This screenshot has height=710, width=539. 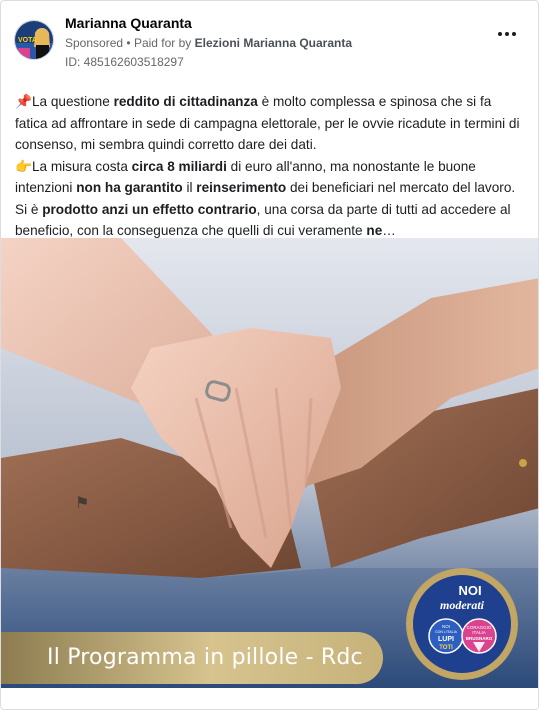 I want to click on program-banner: Il Programma in pillole - Rdc, so click(x=192, y=658).